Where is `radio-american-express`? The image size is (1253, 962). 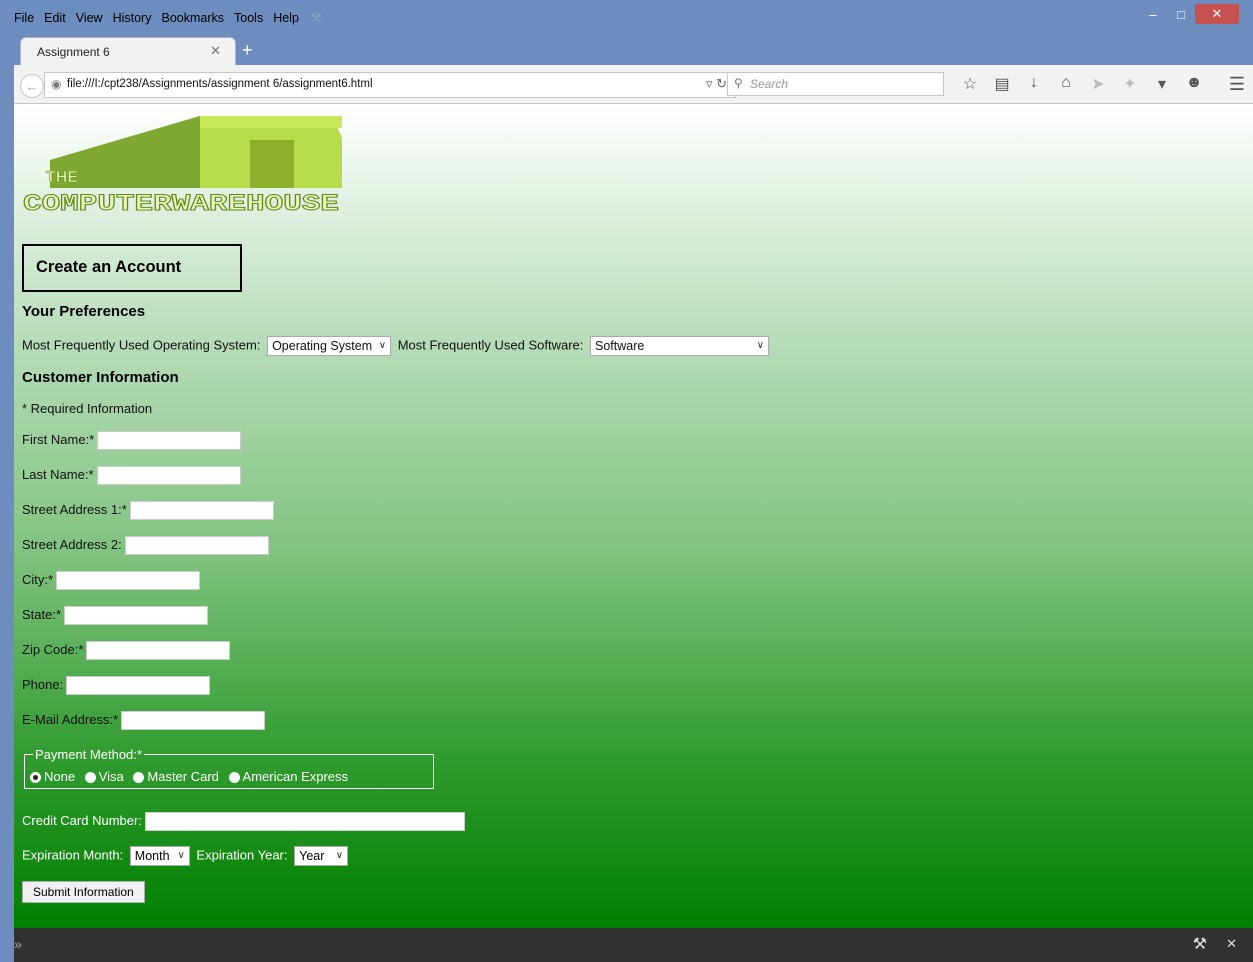
radio-american-express is located at coordinates (234, 778).